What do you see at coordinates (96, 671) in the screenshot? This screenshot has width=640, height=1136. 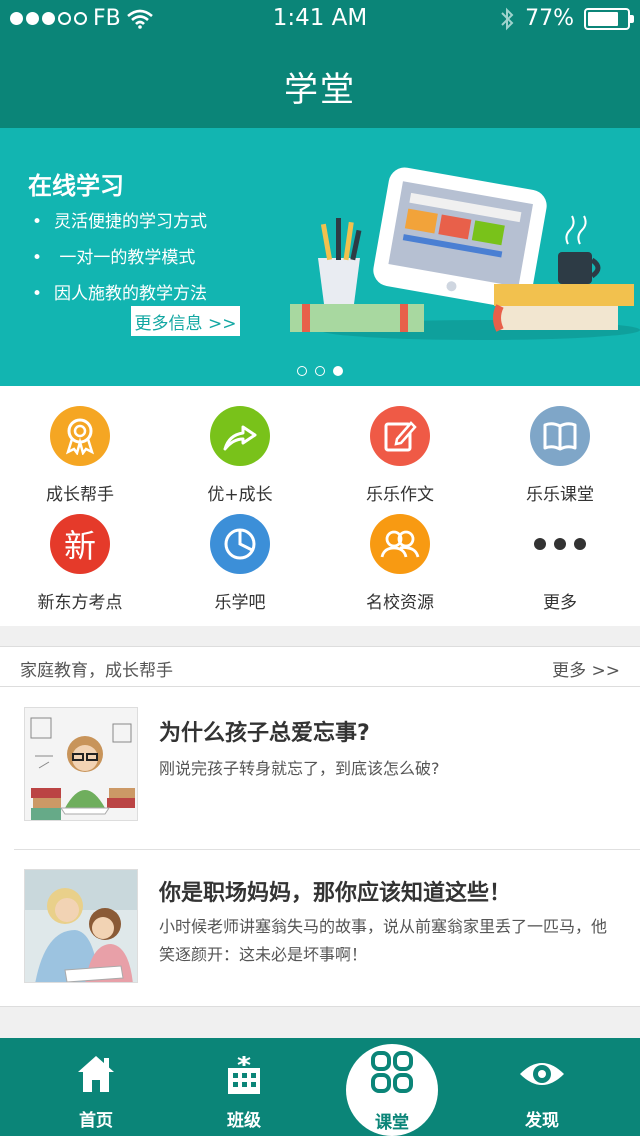 I see `section-title: 家庭教育，成长帮手` at bounding box center [96, 671].